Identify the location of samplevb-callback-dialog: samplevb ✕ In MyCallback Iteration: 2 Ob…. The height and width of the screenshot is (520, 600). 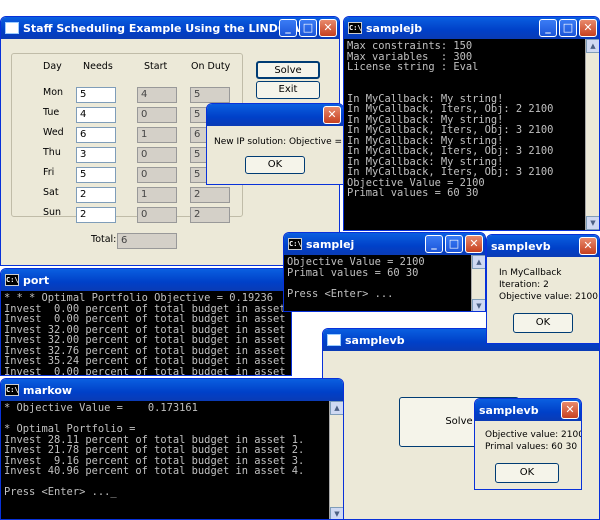
(543, 289).